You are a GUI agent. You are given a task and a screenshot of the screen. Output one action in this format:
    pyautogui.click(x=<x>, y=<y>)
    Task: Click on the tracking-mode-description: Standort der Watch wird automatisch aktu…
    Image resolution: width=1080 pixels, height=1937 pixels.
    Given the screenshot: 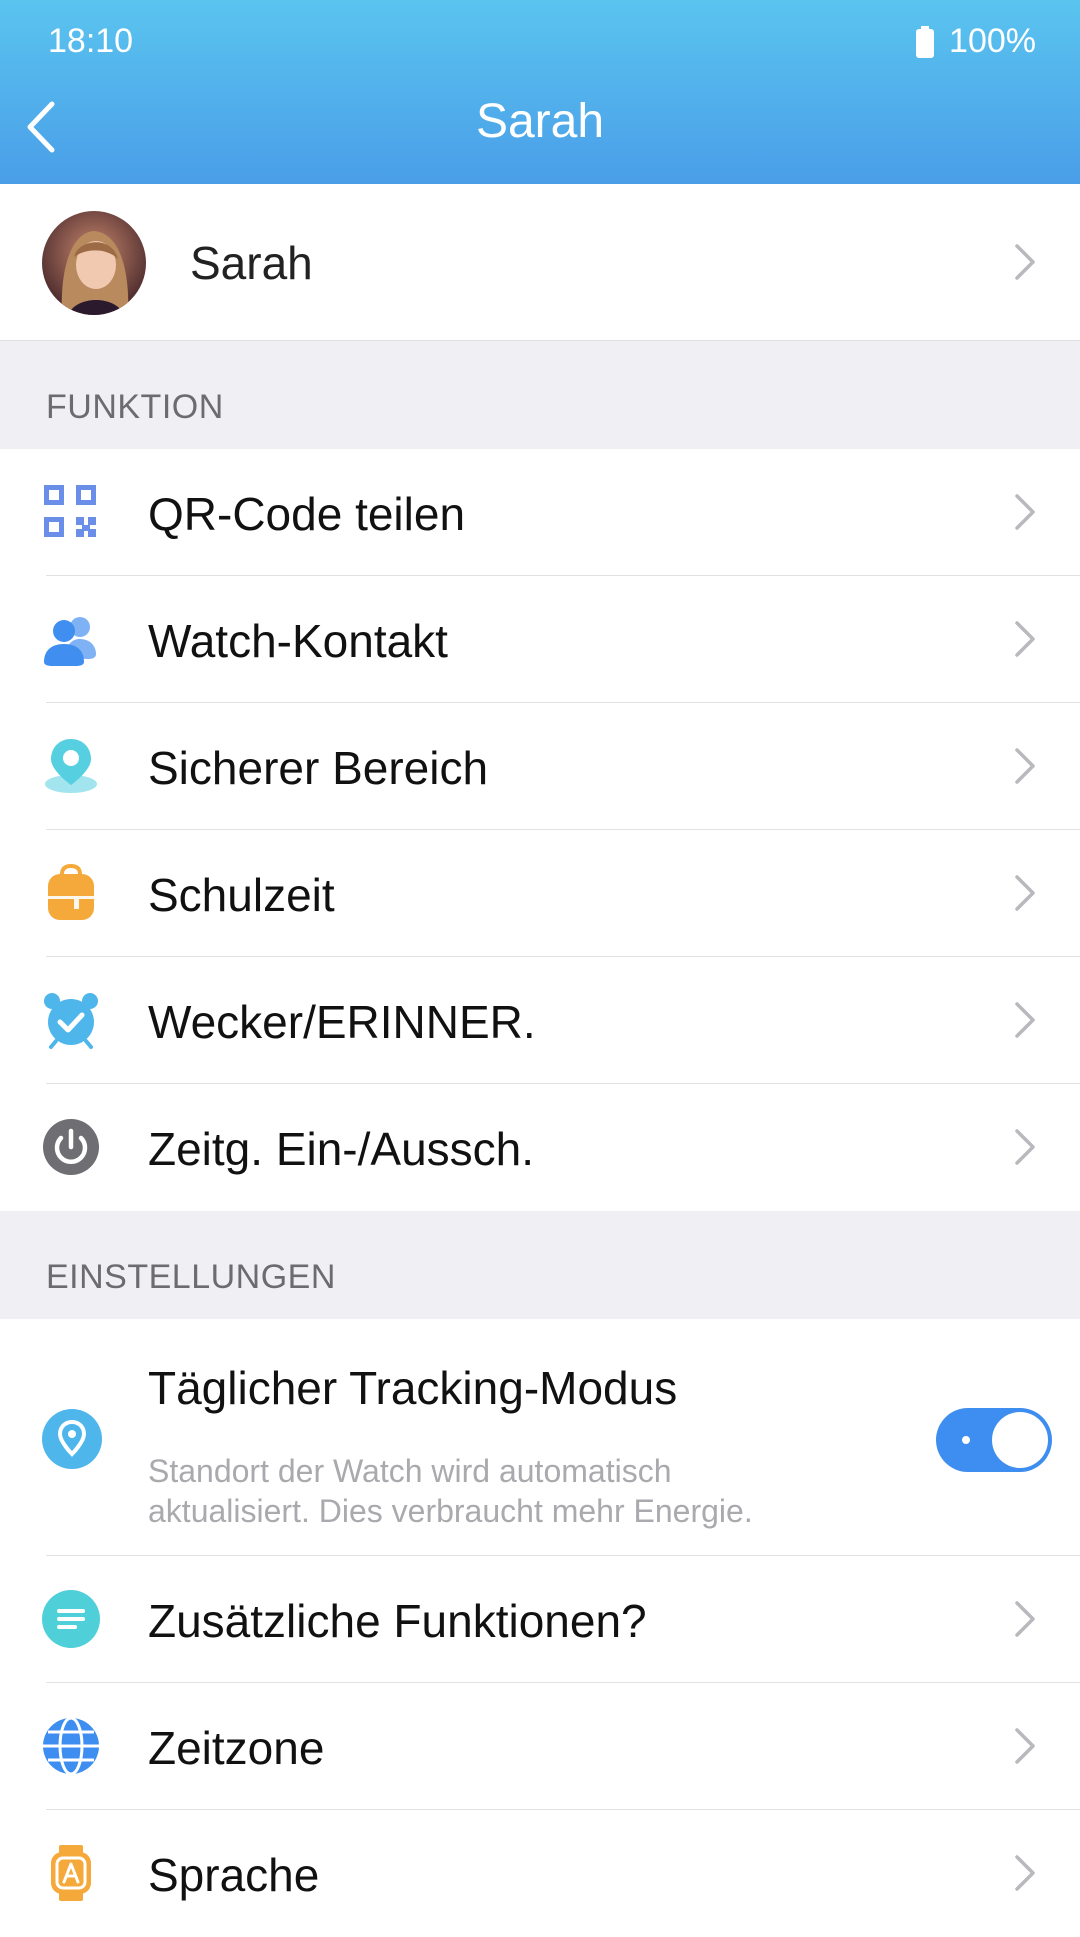 What is the action you would take?
    pyautogui.click(x=450, y=1491)
    